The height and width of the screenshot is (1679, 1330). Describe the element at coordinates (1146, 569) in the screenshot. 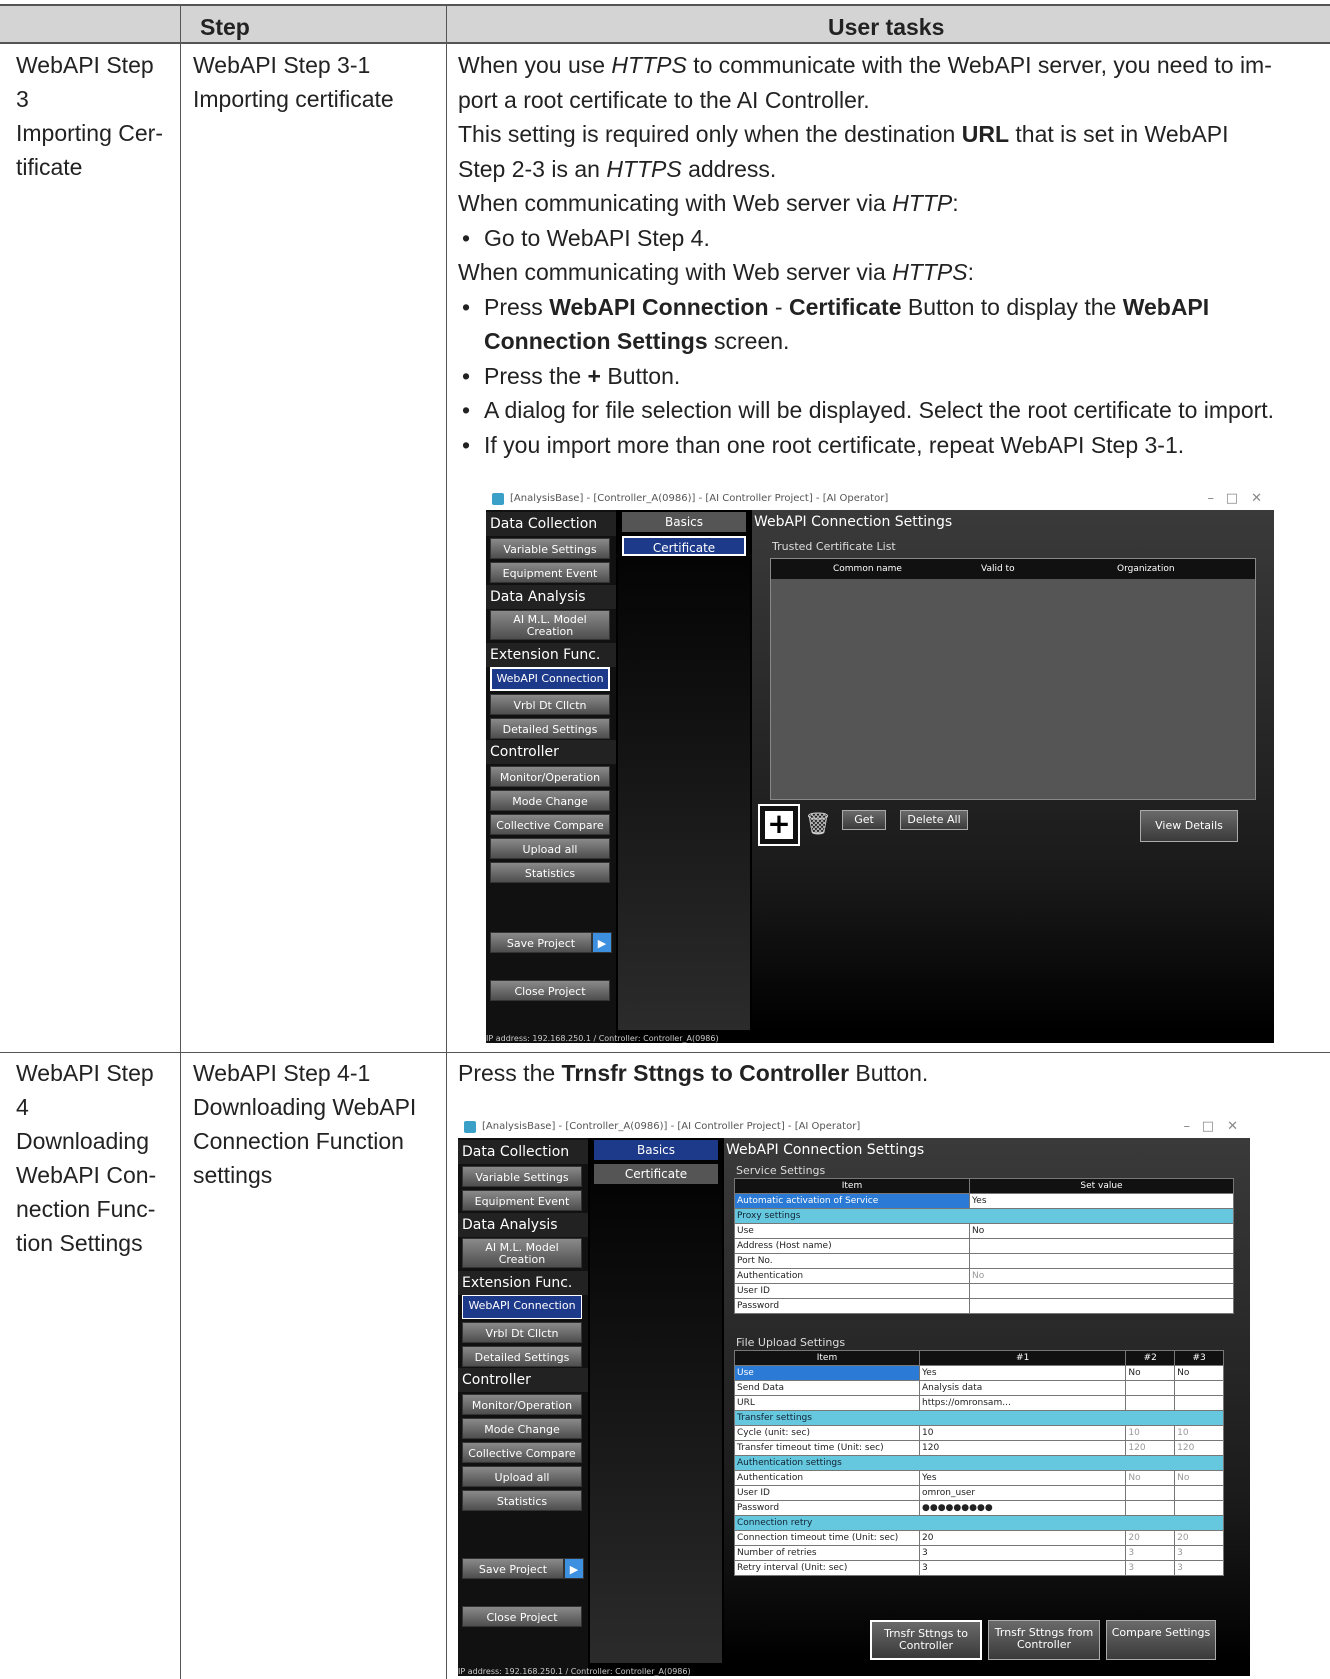

I see `col-organization: Organization` at that location.